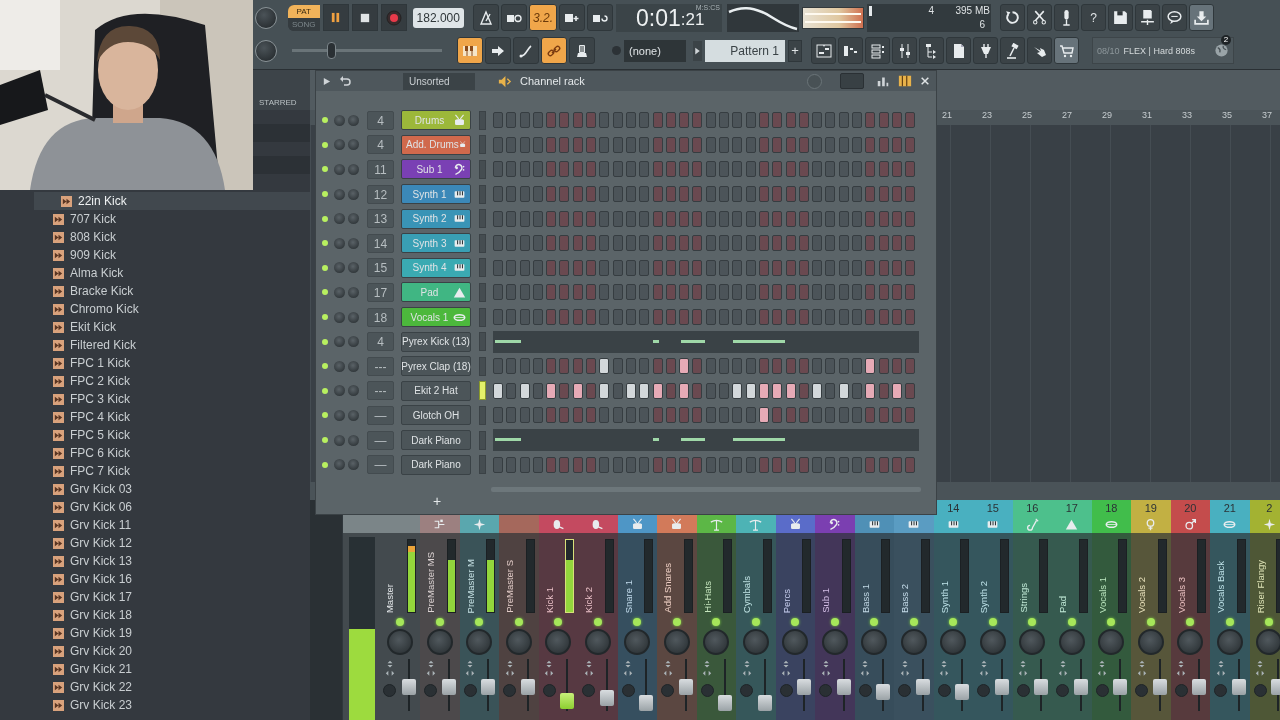 This screenshot has height=720, width=1280. Describe the element at coordinates (439, 81) in the screenshot. I see `group-filter-dropdown: Unsorted` at that location.